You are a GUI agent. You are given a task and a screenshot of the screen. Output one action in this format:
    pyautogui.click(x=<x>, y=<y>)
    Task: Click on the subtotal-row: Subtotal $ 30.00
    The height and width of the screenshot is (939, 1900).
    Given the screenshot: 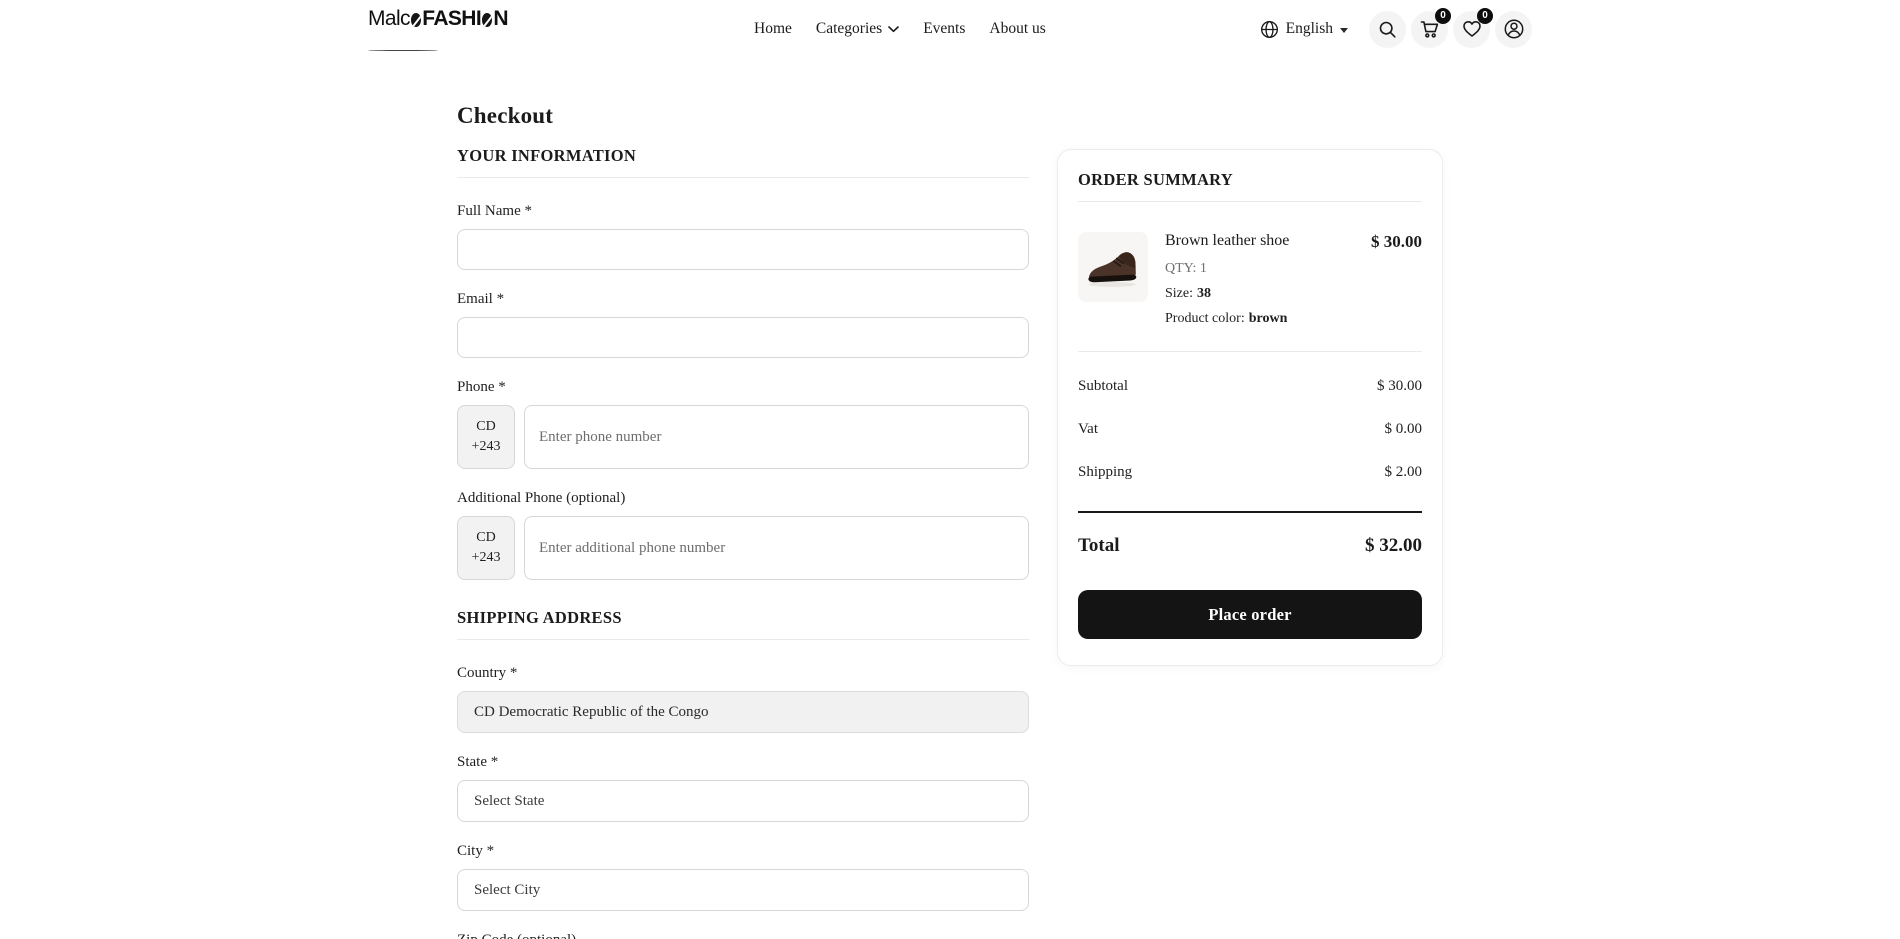 What is the action you would take?
    pyautogui.click(x=1250, y=386)
    